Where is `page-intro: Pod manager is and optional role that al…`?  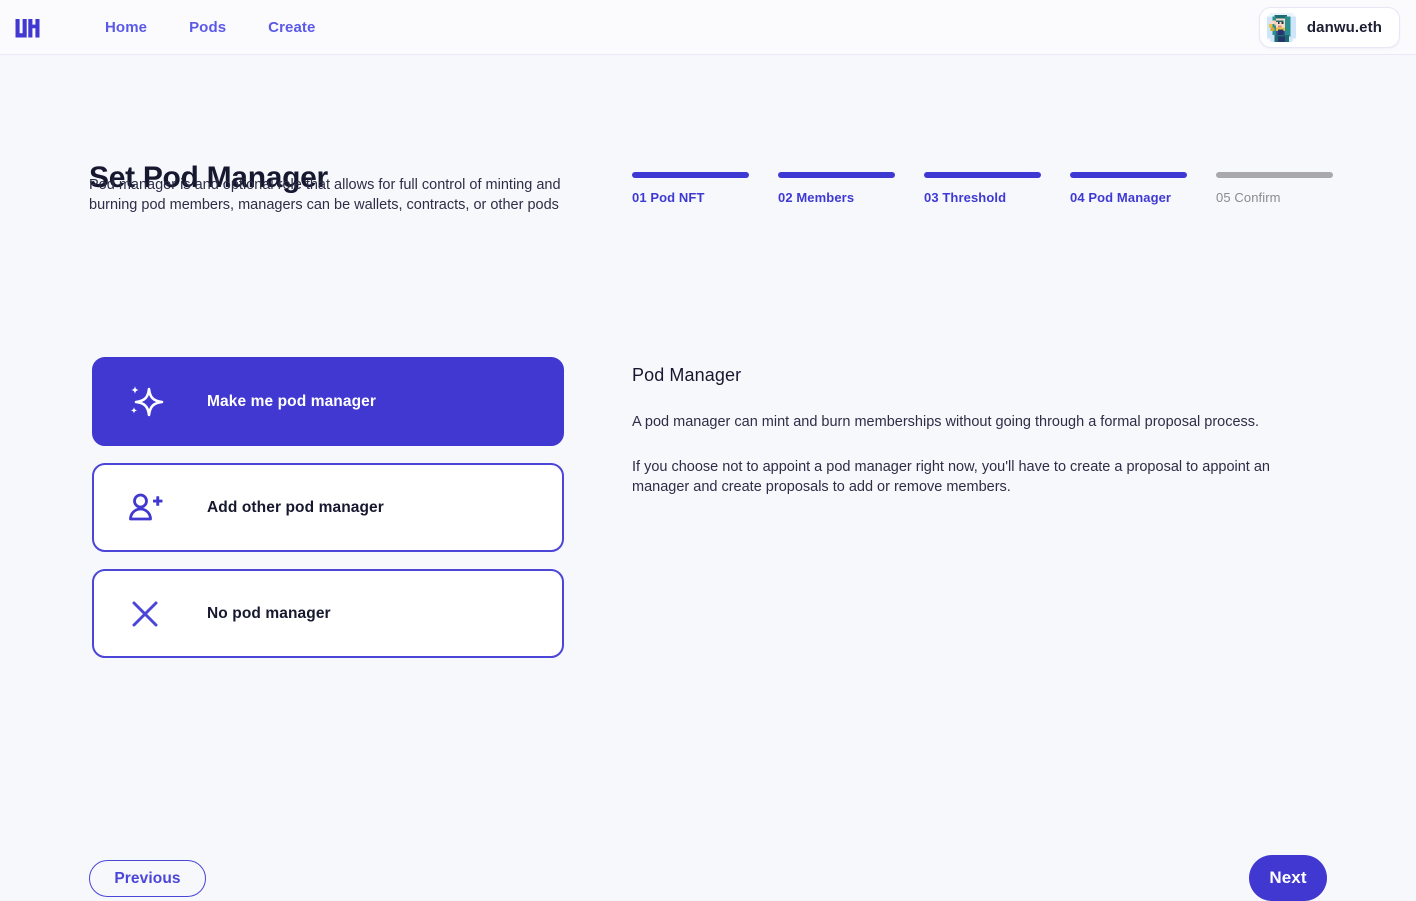 page-intro: Pod manager is and optional role that al… is located at coordinates (325, 195).